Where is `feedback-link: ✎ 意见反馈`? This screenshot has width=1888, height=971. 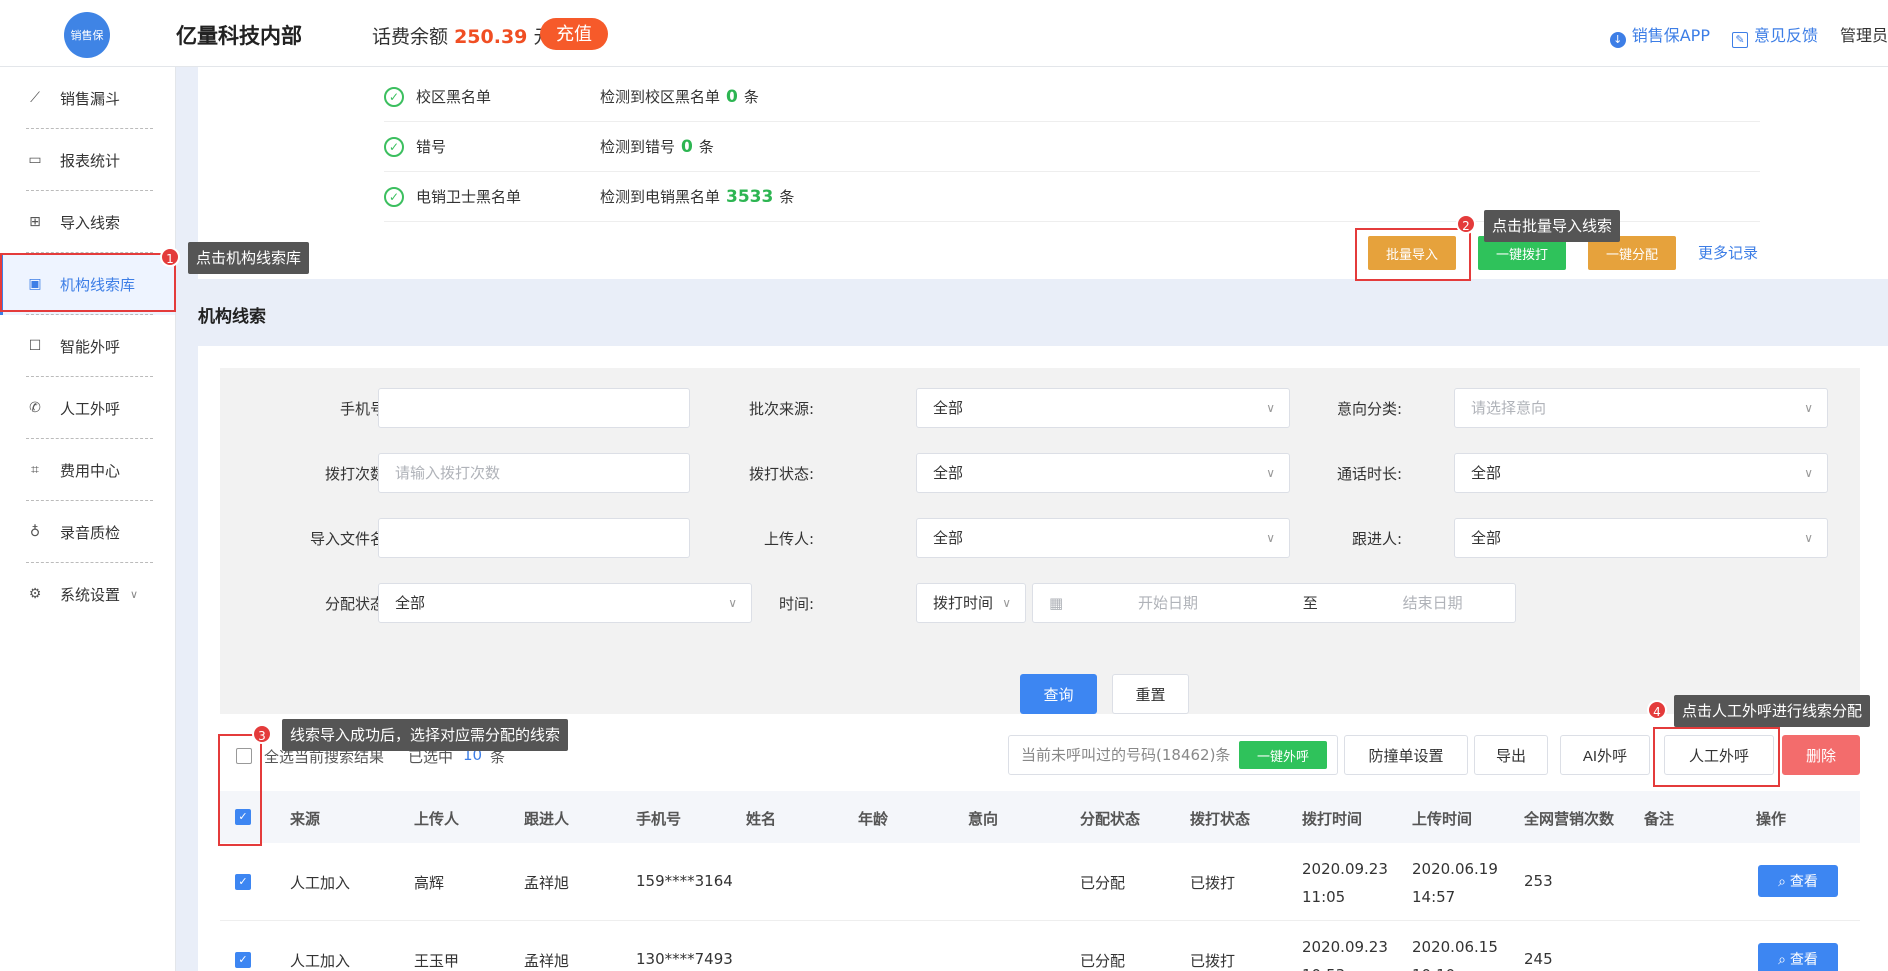
feedback-link: ✎ 意见反馈 is located at coordinates (1774, 35).